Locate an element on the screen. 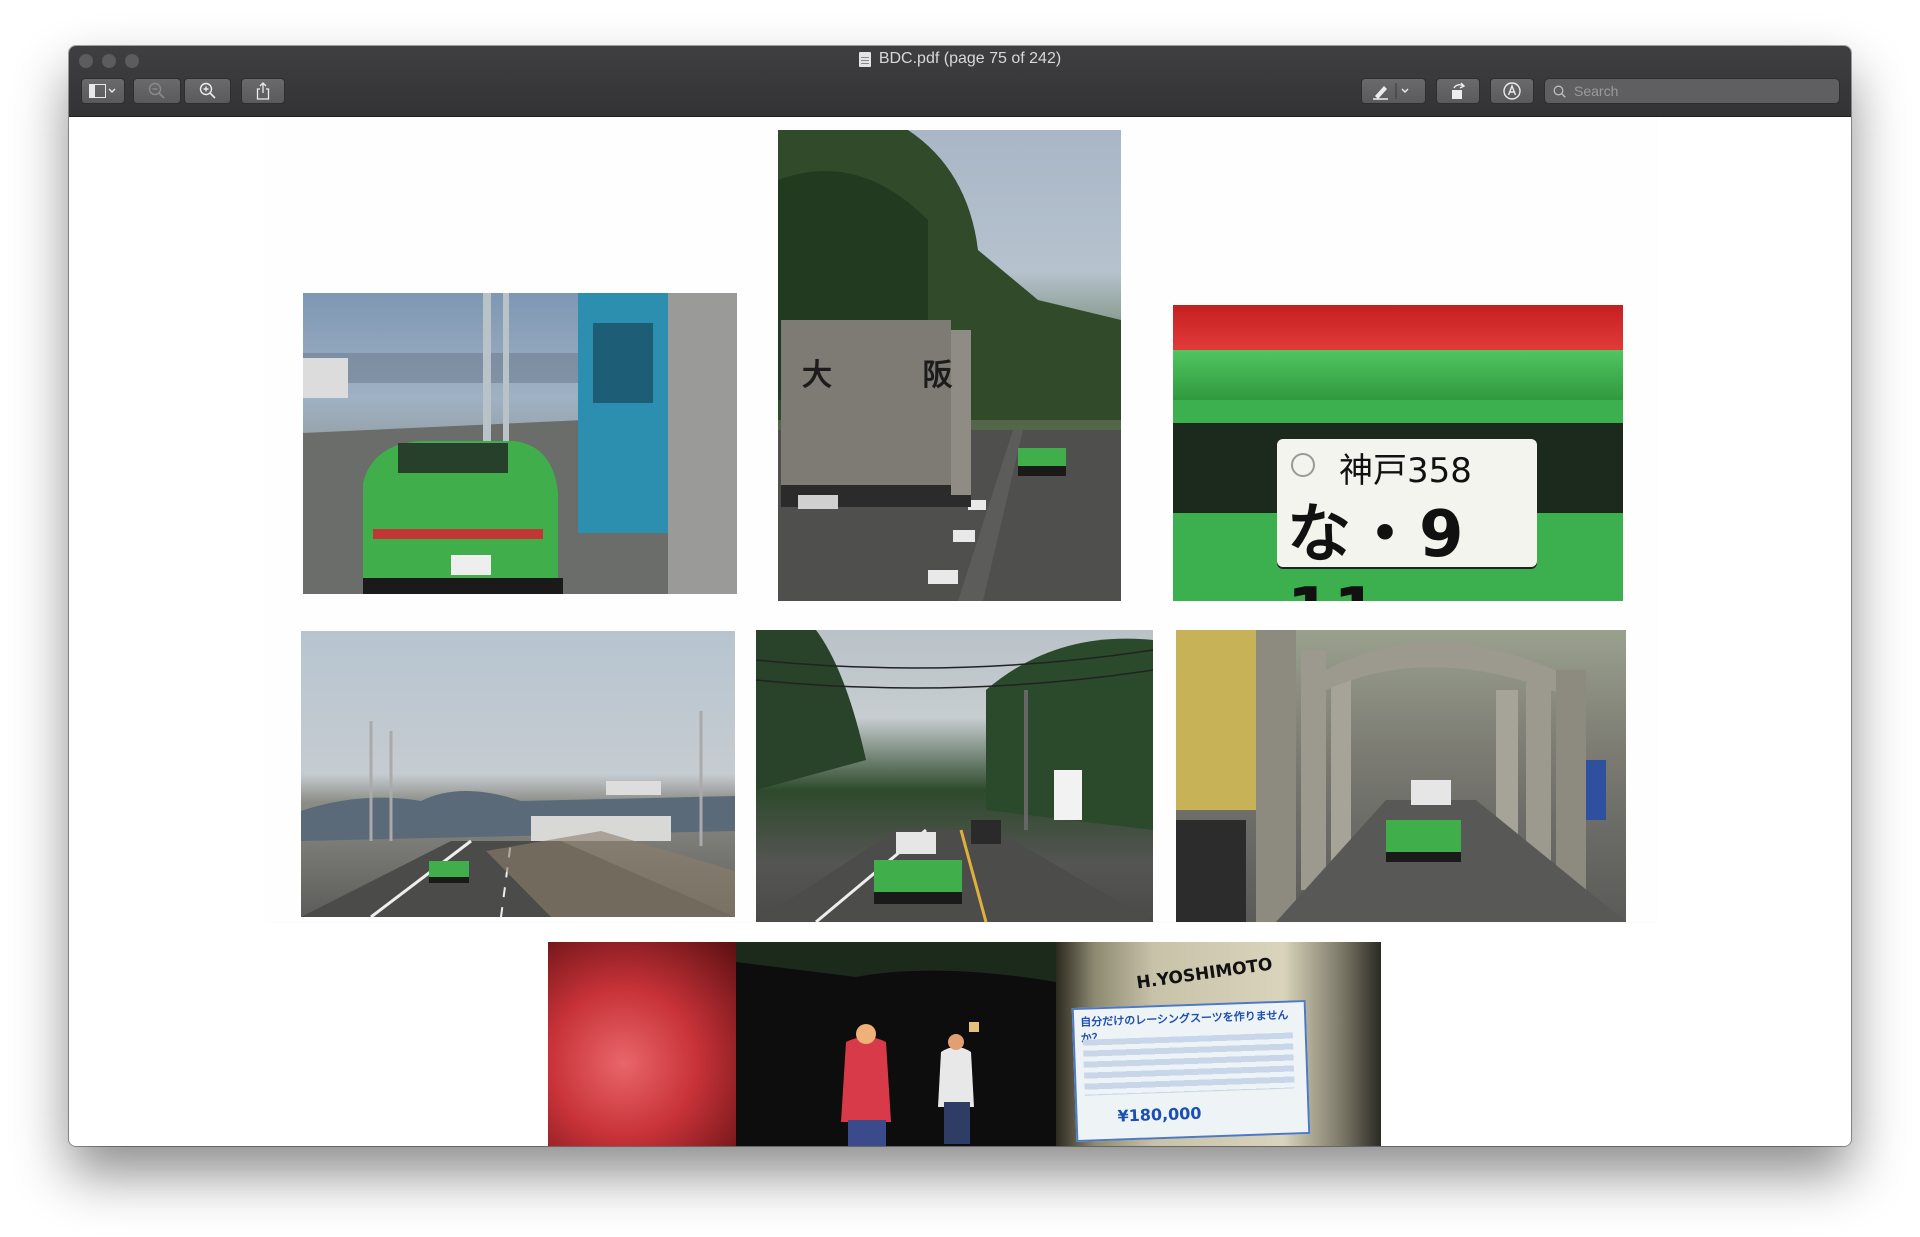  zoom-out-icon is located at coordinates (156, 90).